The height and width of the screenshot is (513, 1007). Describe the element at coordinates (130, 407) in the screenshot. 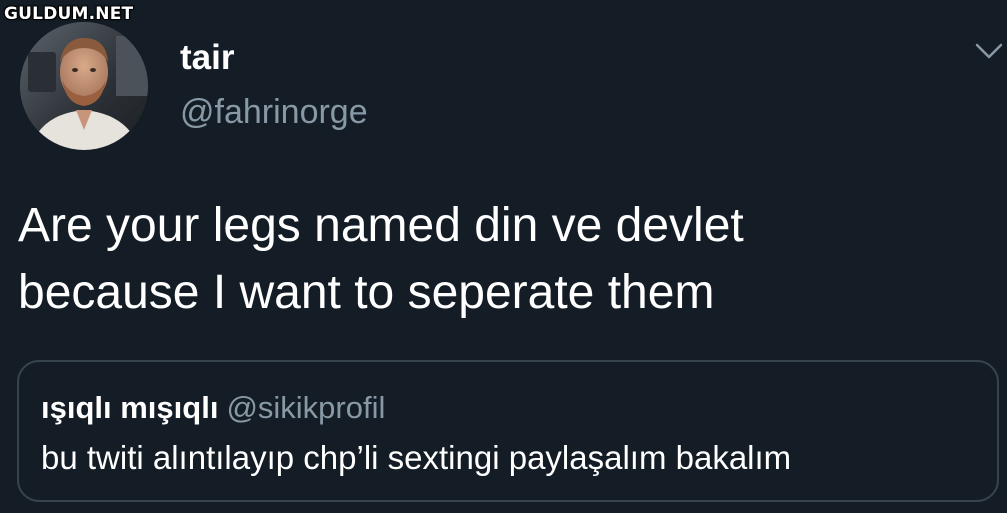

I see `quoted-author-name: ışıqlı mışıqlı` at that location.